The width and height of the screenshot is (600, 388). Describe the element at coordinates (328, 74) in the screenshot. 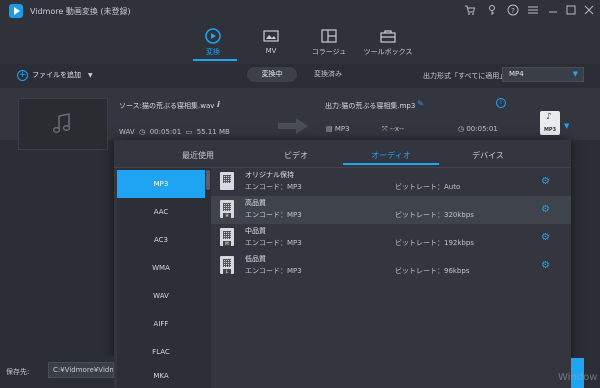

I see `tab-converted: 変換済み` at that location.